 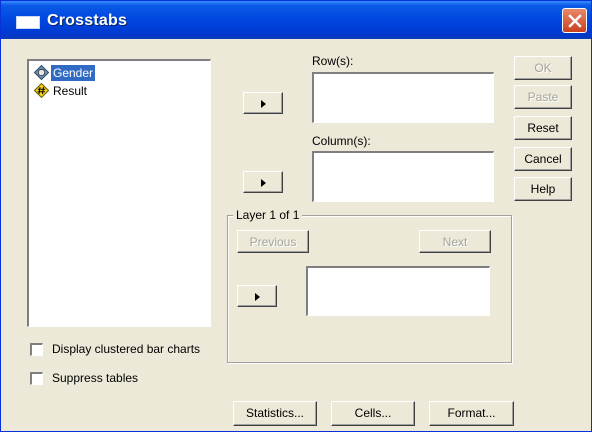 I want to click on clustered-bar-checkbox, so click(x=36, y=349).